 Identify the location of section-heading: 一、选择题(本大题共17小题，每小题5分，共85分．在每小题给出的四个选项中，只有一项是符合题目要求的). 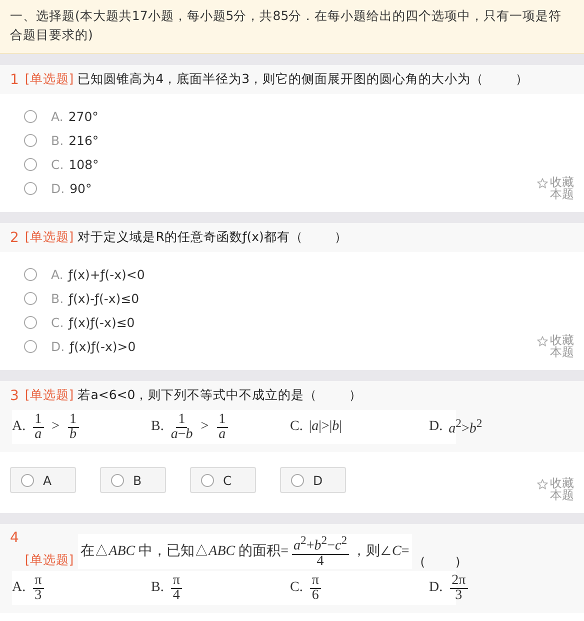
(292, 27).